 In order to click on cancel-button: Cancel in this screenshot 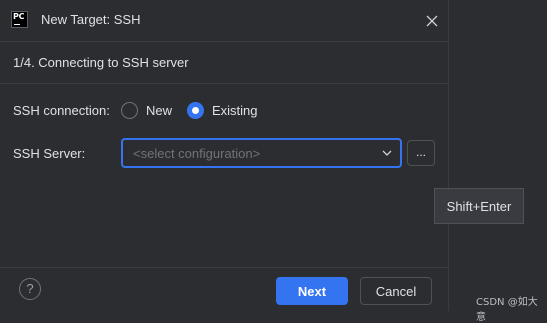, I will do `click(396, 291)`.